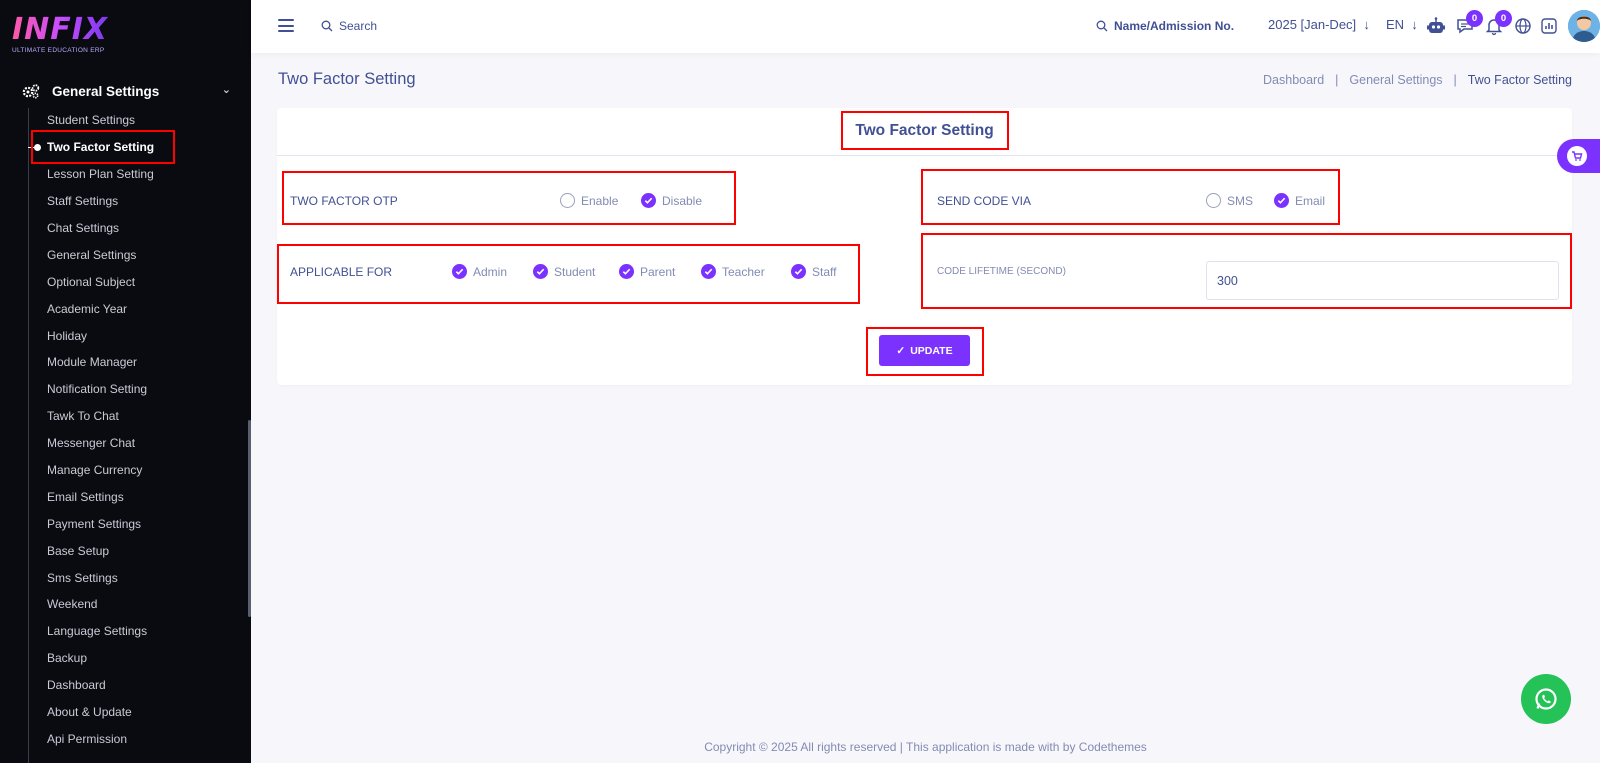  I want to click on sidebar-item-optional-subject: Optional Subject, so click(100, 281).